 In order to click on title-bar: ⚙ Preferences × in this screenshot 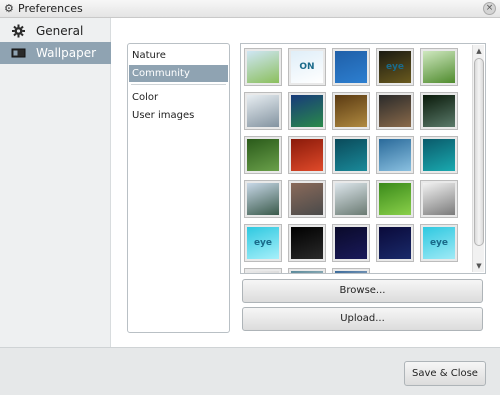, I will do `click(250, 9)`.